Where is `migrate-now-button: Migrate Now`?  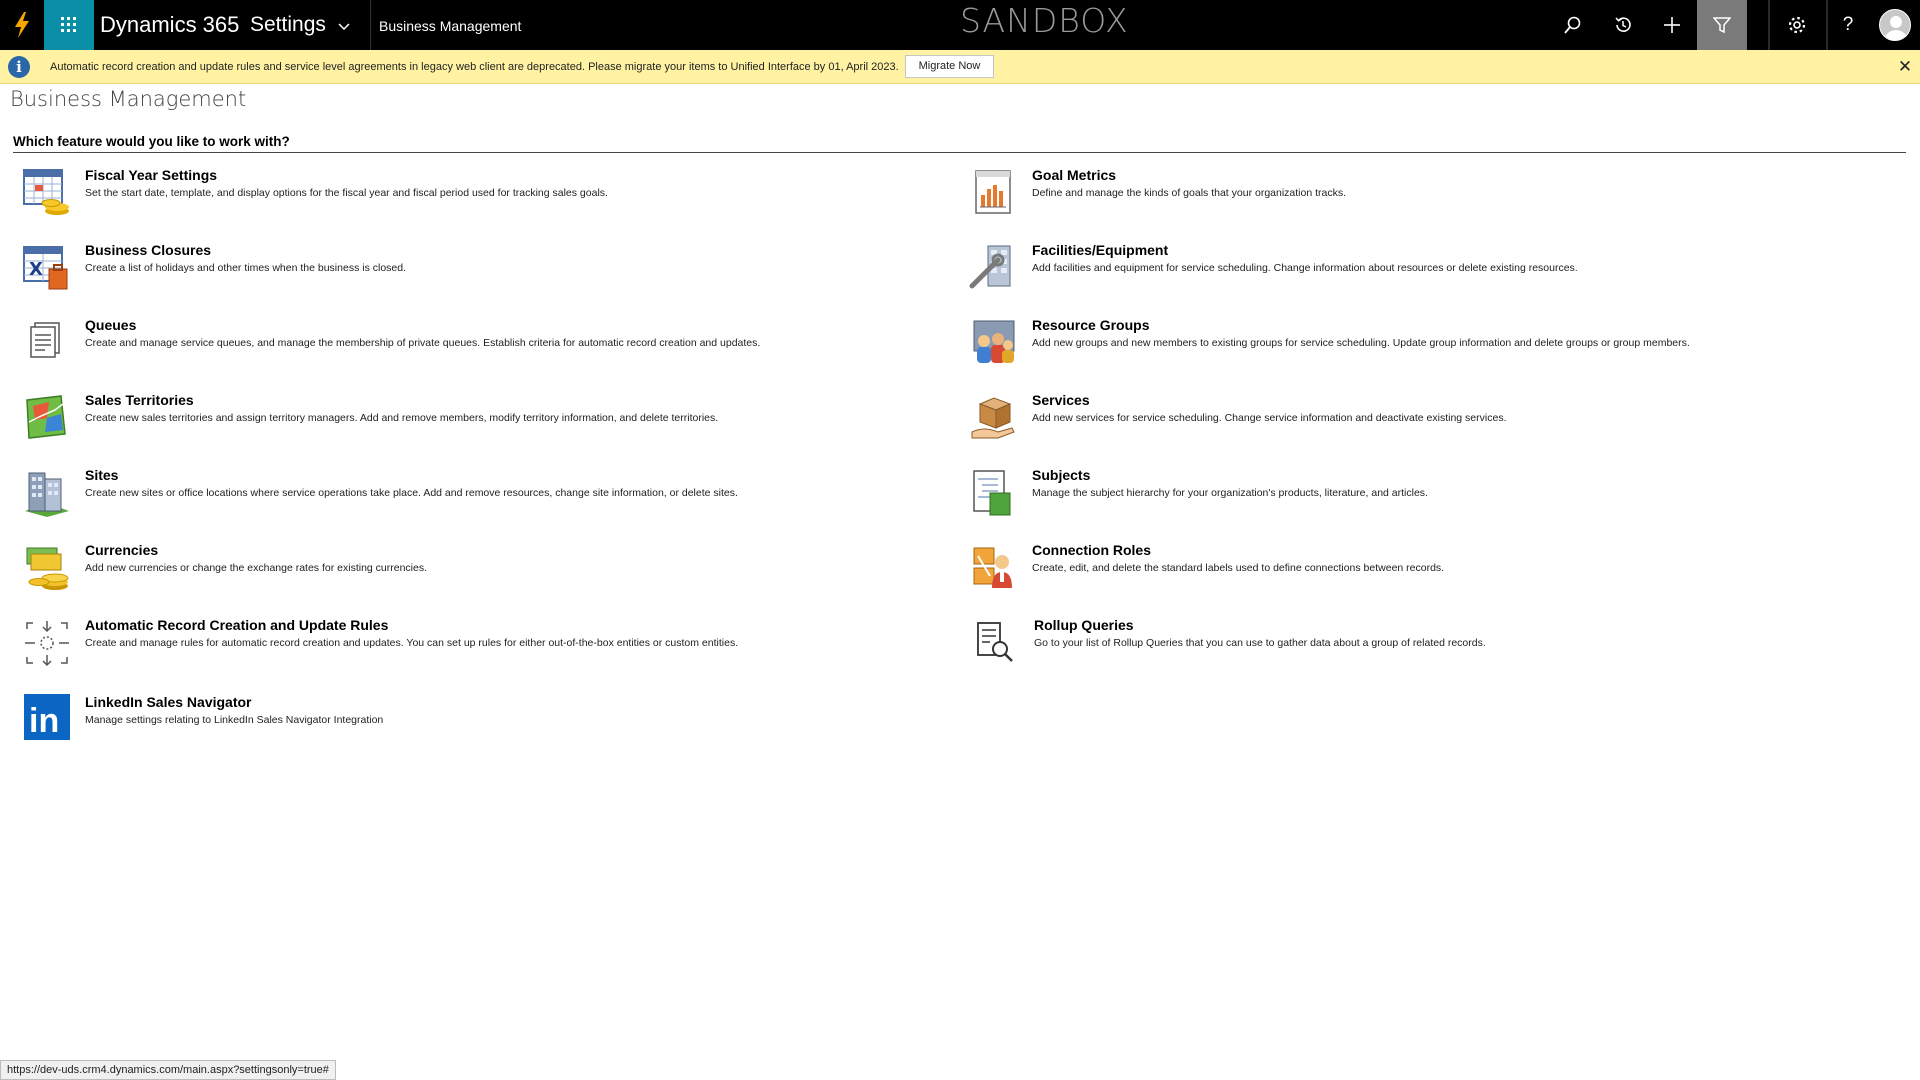
migrate-now-button: Migrate Now is located at coordinates (949, 66).